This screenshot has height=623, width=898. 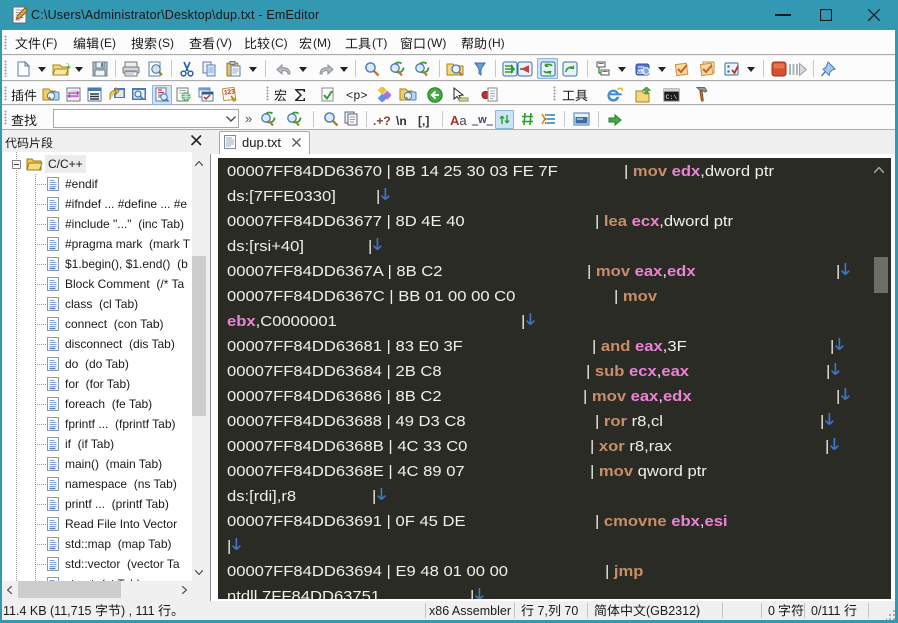 I want to click on svg-text: ab, so click(x=641, y=72).